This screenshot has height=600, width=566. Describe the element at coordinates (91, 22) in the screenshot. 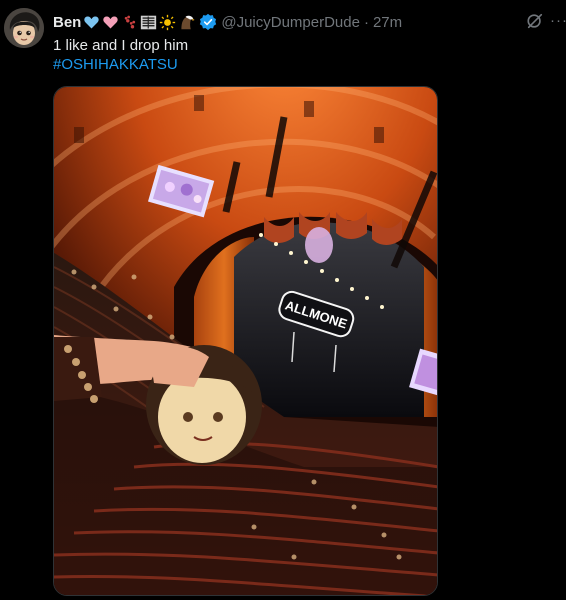

I see `blue-heart-icon` at that location.